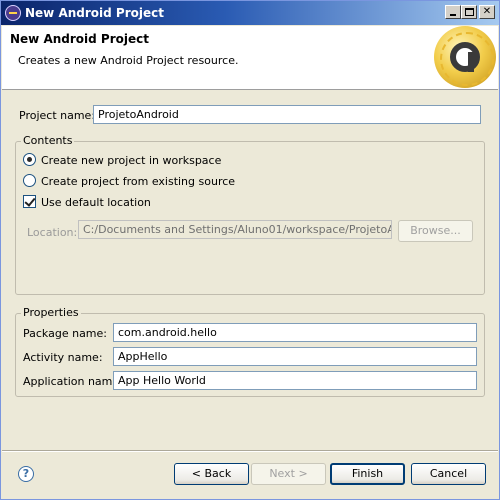 The image size is (500, 500). What do you see at coordinates (295, 380) in the screenshot?
I see `application-name-input: App Hello World` at bounding box center [295, 380].